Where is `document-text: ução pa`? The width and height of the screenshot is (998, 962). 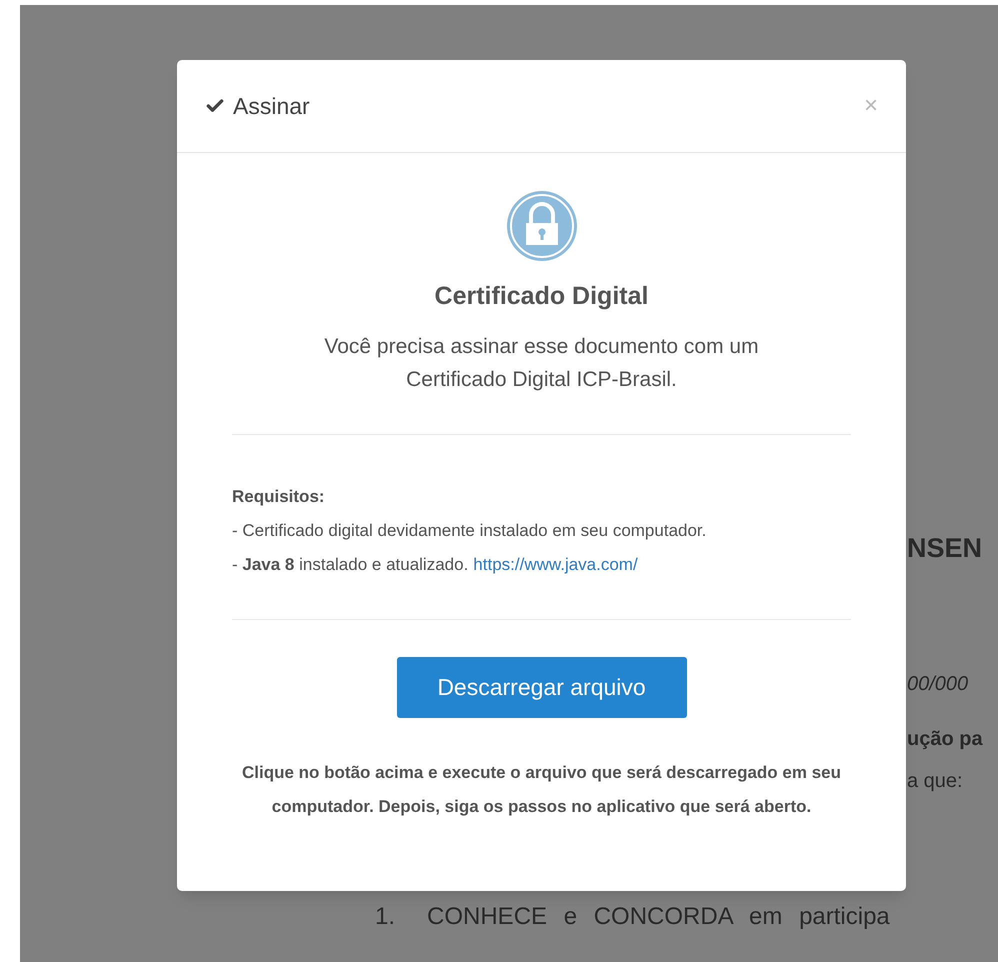
document-text: ução pa is located at coordinates (945, 739).